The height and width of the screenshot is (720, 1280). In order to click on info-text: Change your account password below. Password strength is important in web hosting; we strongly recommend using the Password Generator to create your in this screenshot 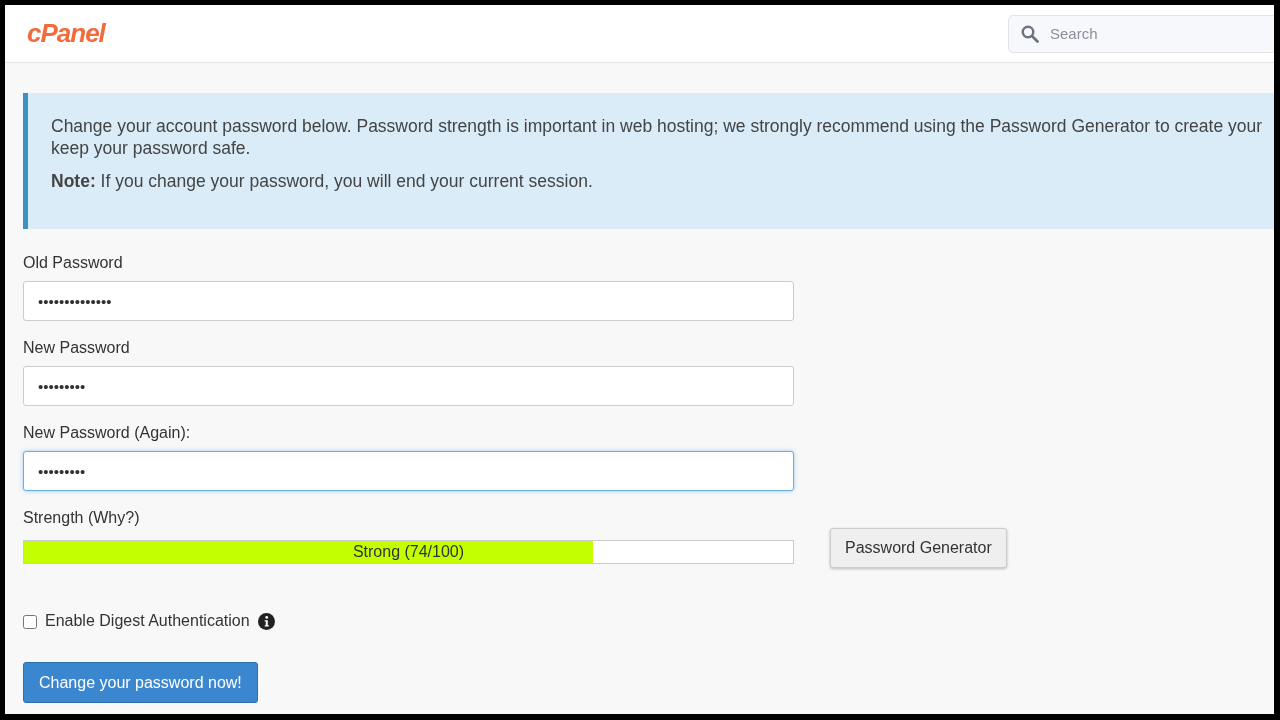, I will do `click(657, 126)`.